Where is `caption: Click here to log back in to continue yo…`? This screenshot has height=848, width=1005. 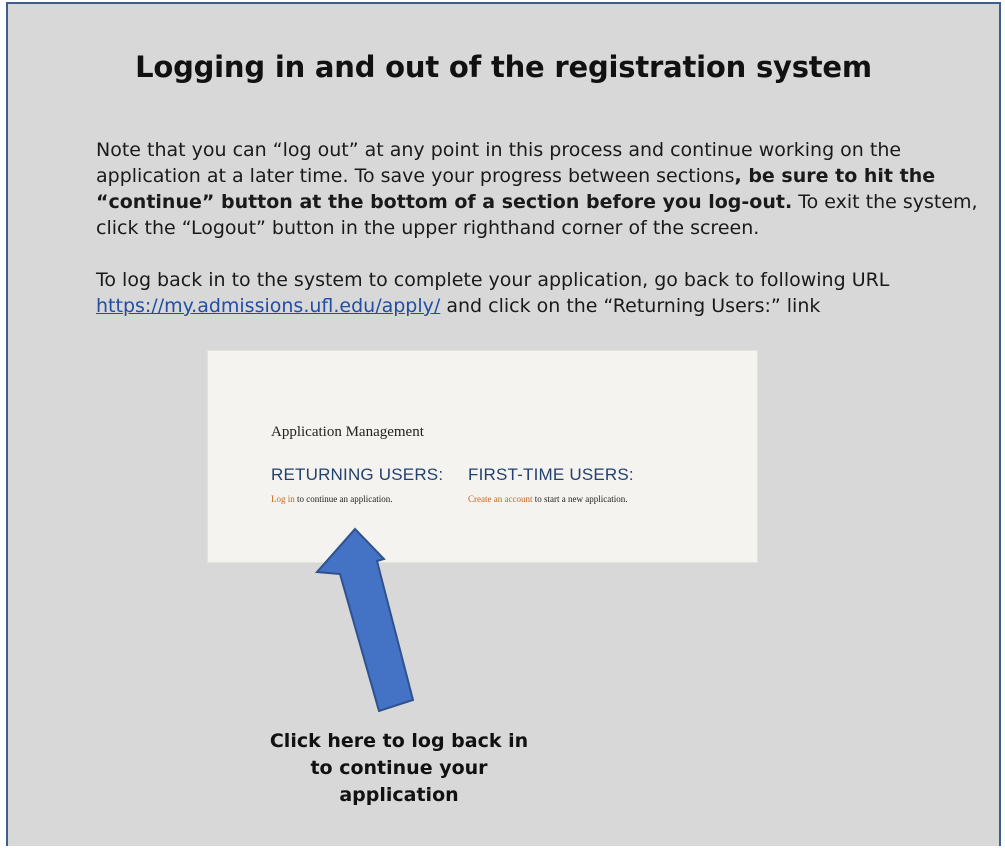 caption: Click here to log back in to continue yo… is located at coordinates (399, 768).